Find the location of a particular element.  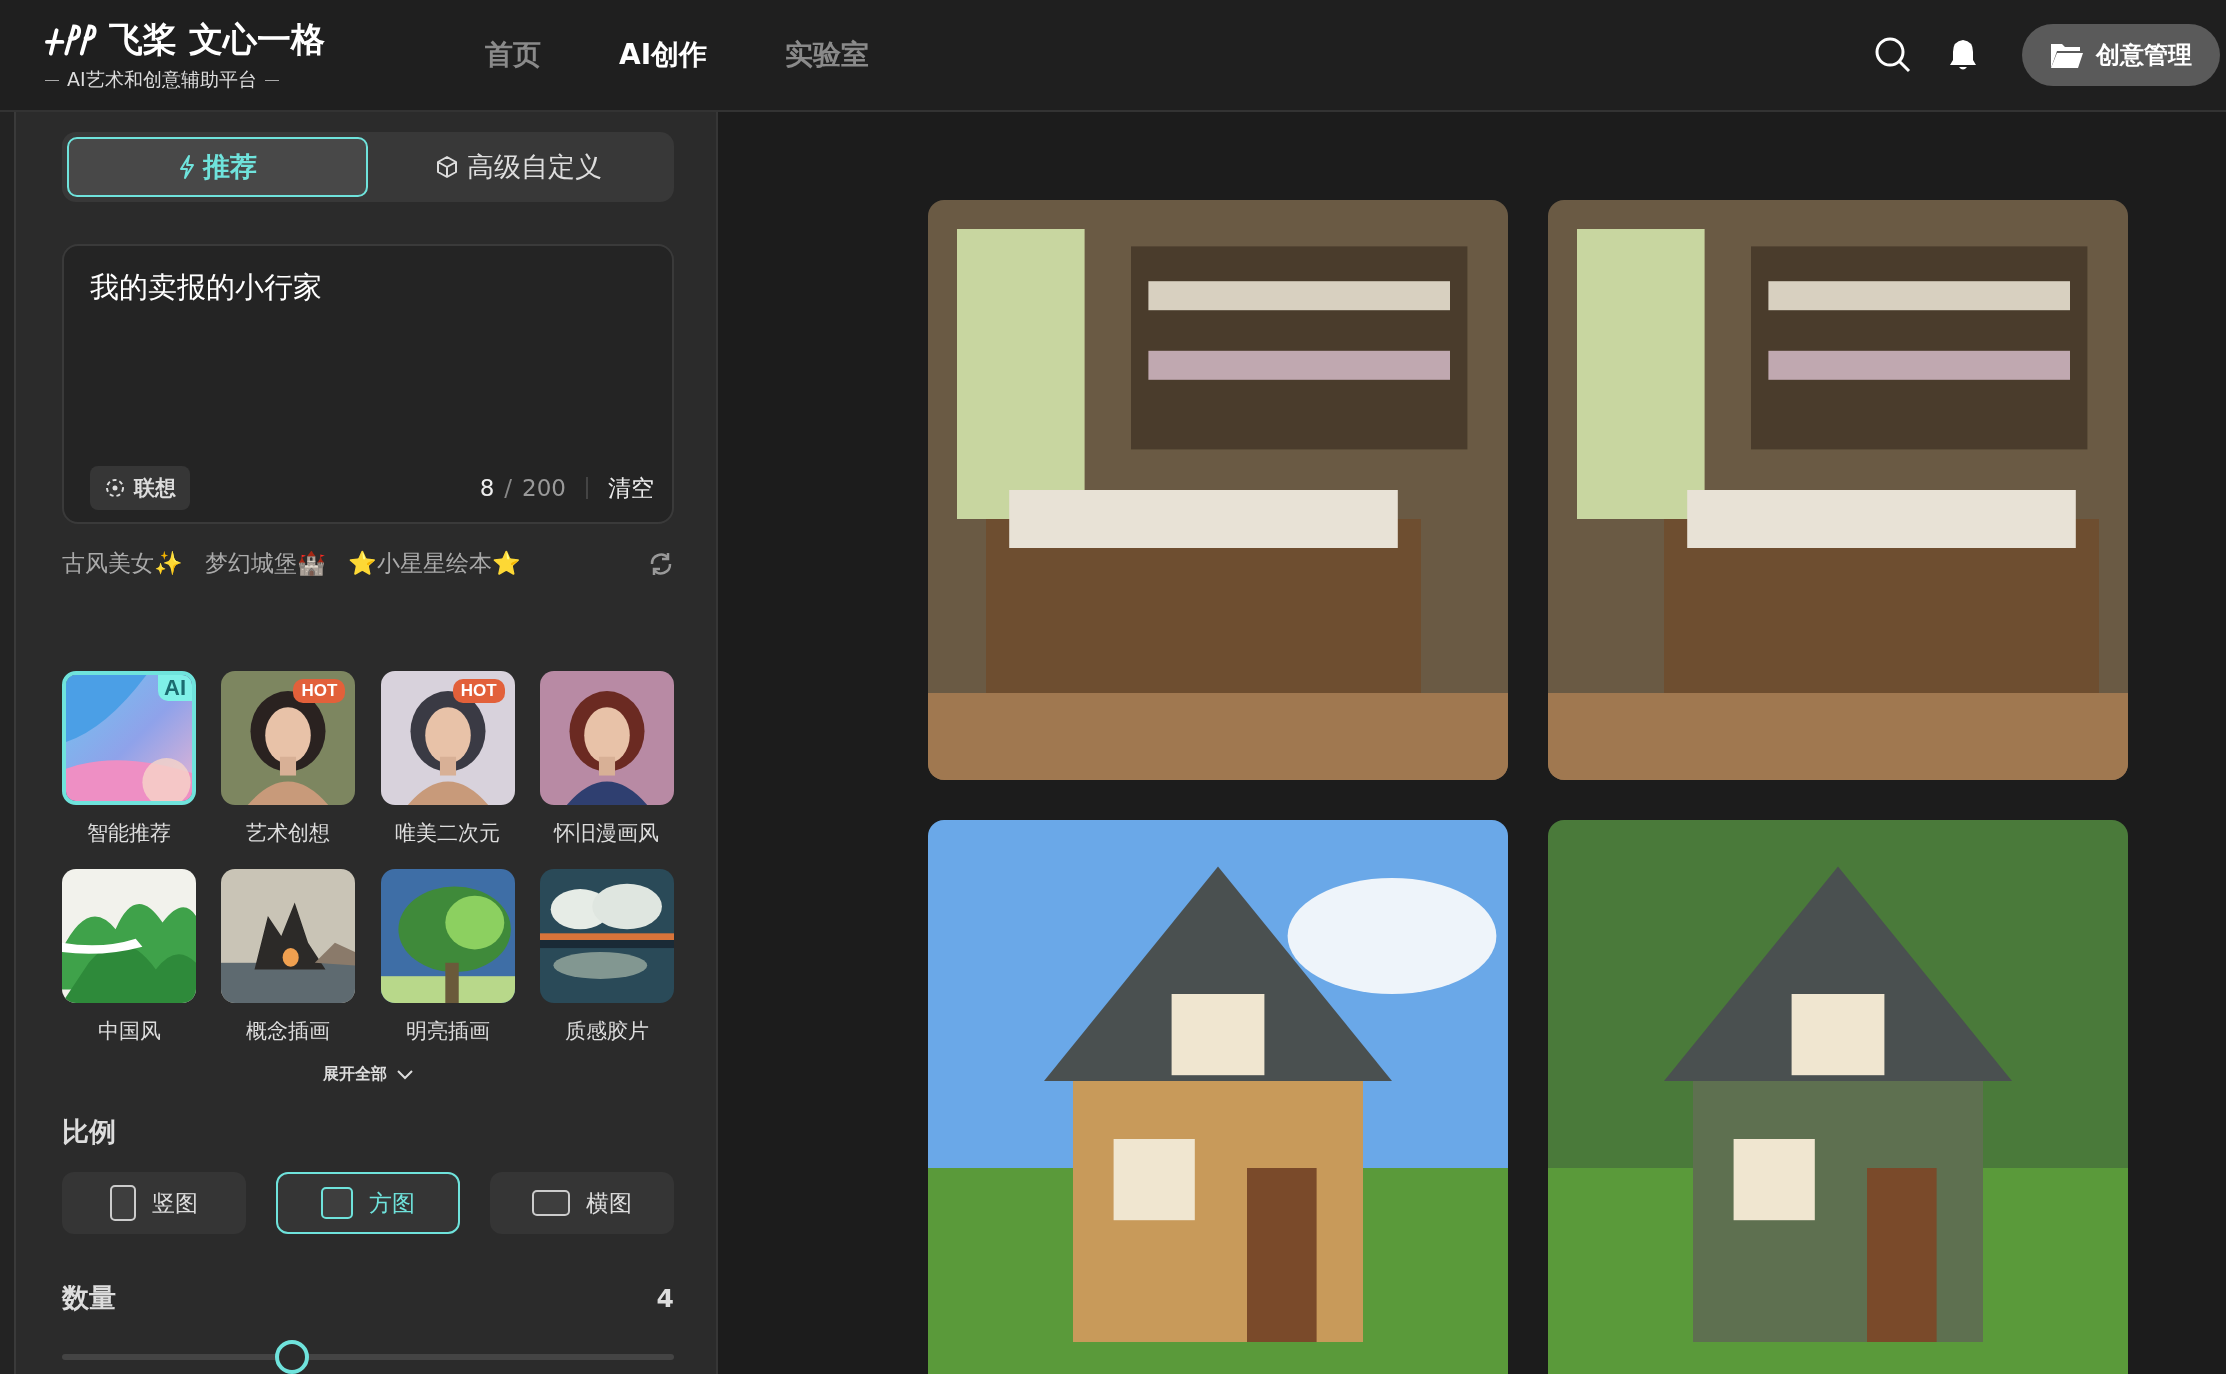

suggestion-chip: ⭐小星星绘本⭐ is located at coordinates (434, 563).